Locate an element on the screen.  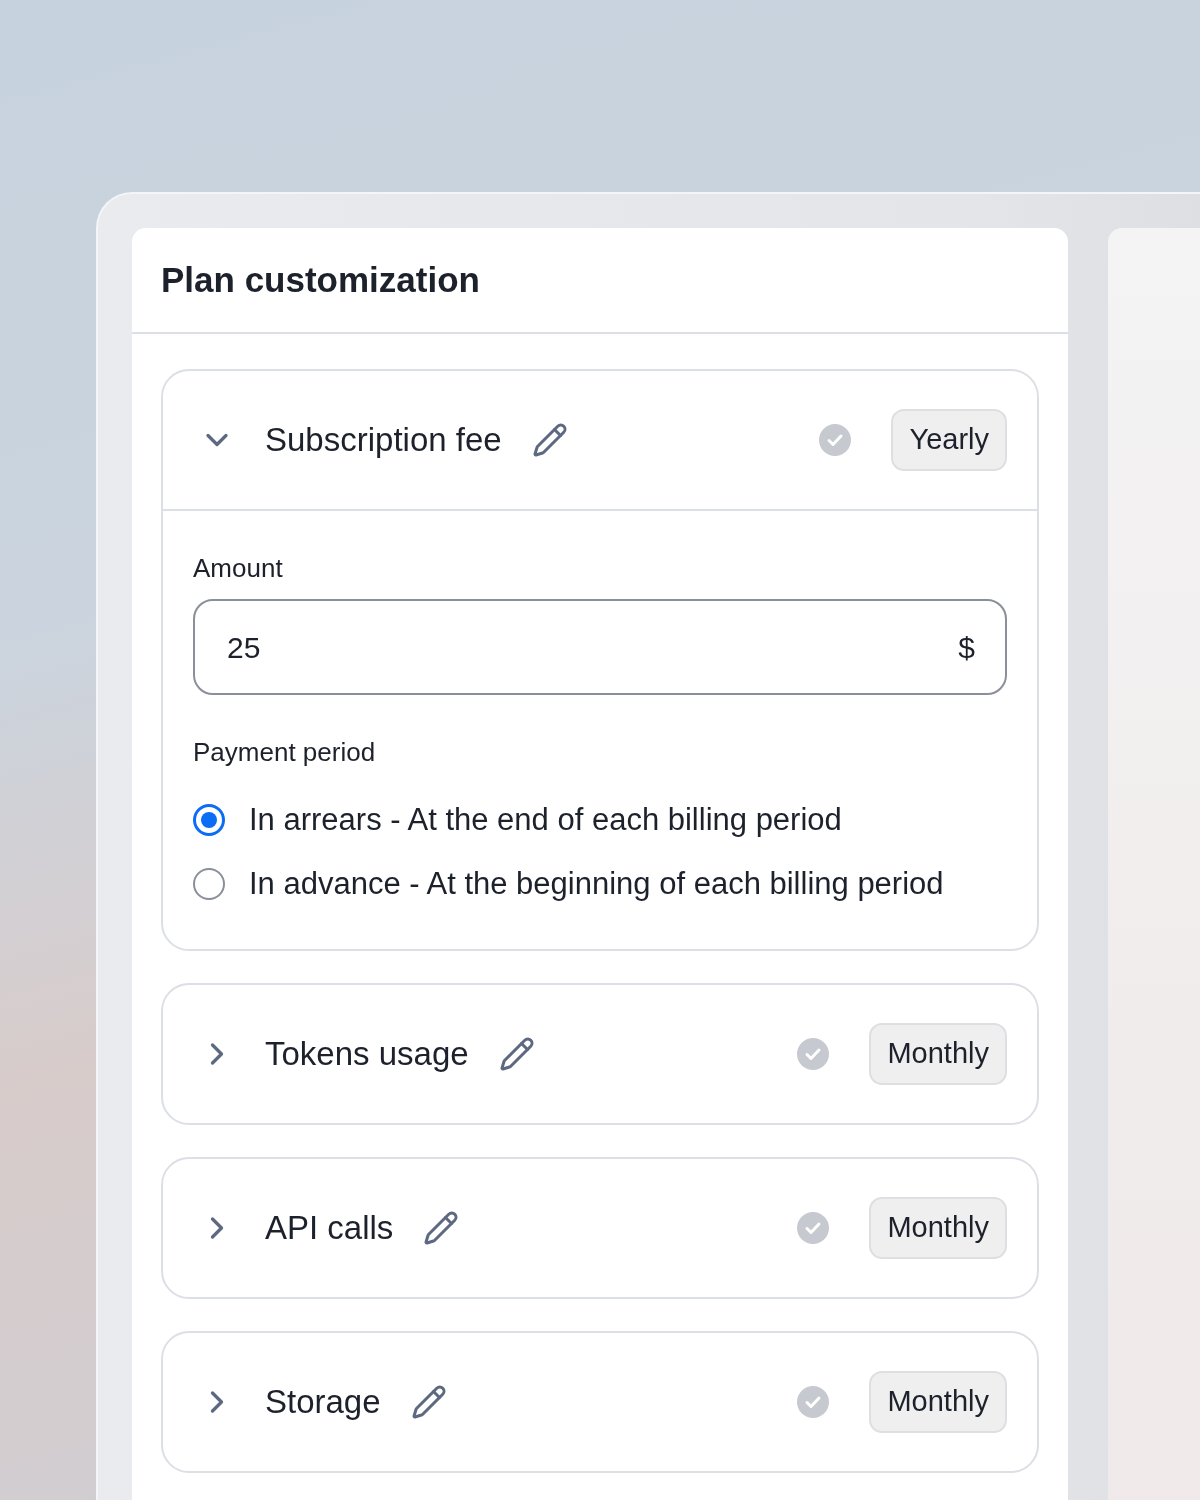
amount-input: 25 is located at coordinates (244, 647).